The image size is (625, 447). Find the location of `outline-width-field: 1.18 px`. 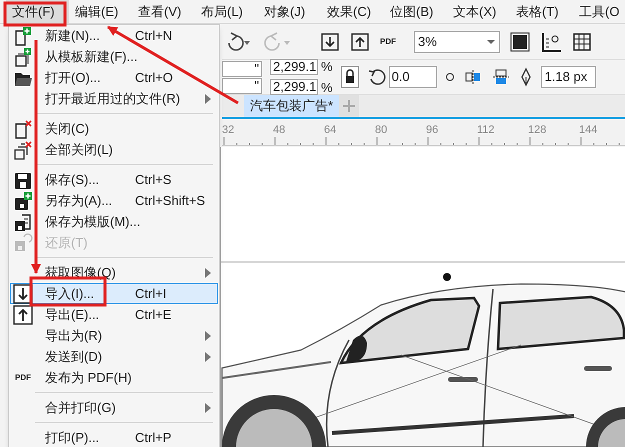

outline-width-field: 1.18 px is located at coordinates (568, 77).